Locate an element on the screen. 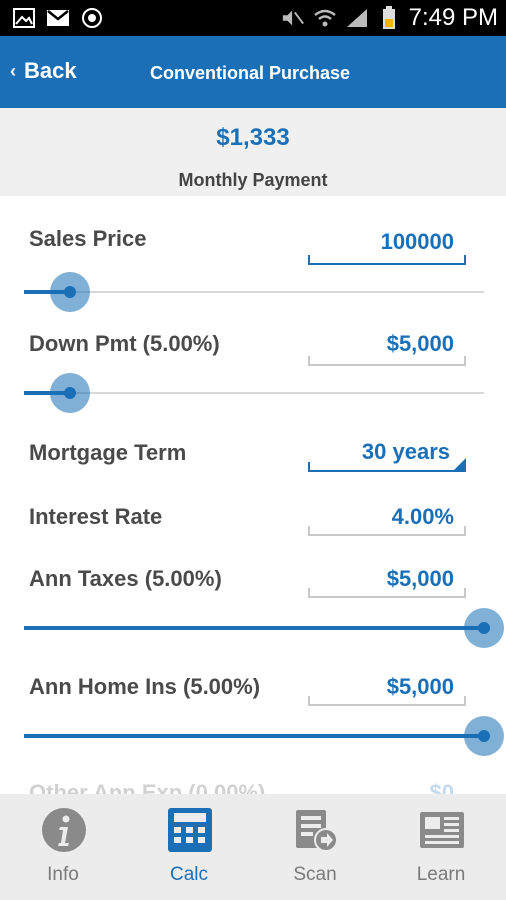 This screenshot has height=900, width=506. gmail-icon is located at coordinates (58, 18).